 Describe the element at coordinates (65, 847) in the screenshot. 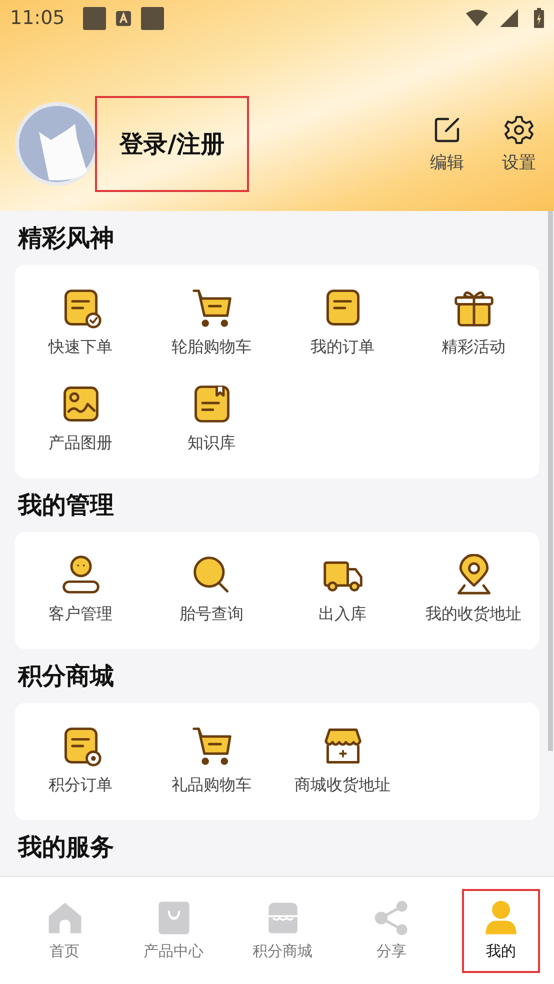

I see `section-title: 我的服务` at that location.